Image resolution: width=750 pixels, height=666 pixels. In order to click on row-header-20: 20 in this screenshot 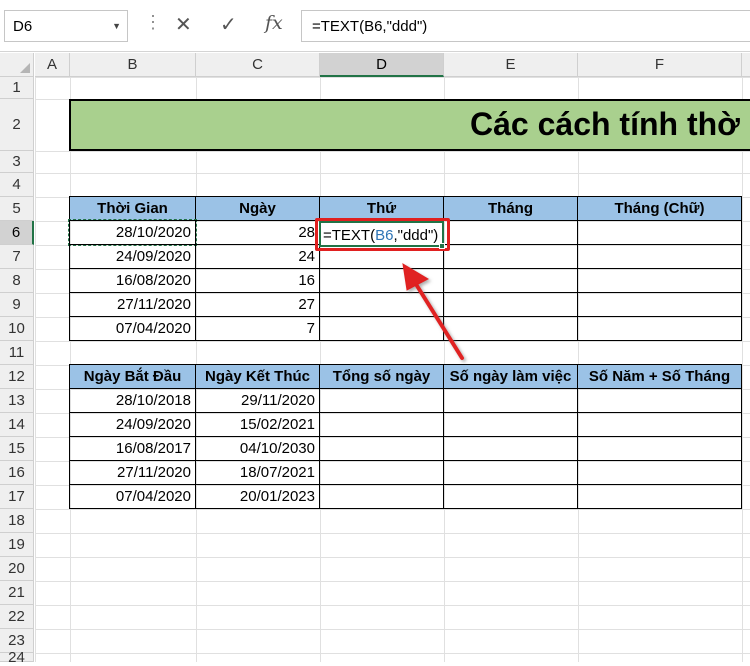, I will do `click(17, 569)`.